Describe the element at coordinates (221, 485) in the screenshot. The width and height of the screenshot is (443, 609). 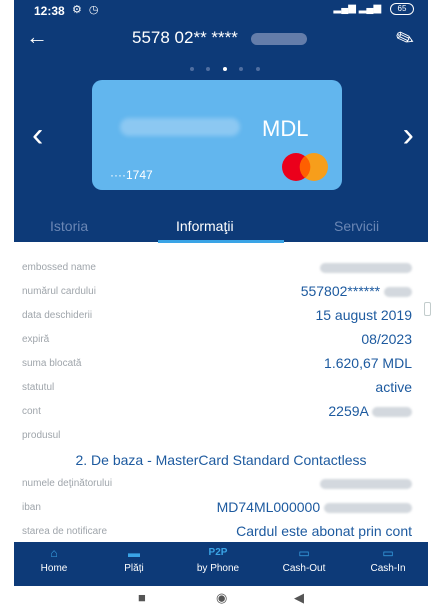
I see `info-row-holders: numele deţinătorului` at that location.